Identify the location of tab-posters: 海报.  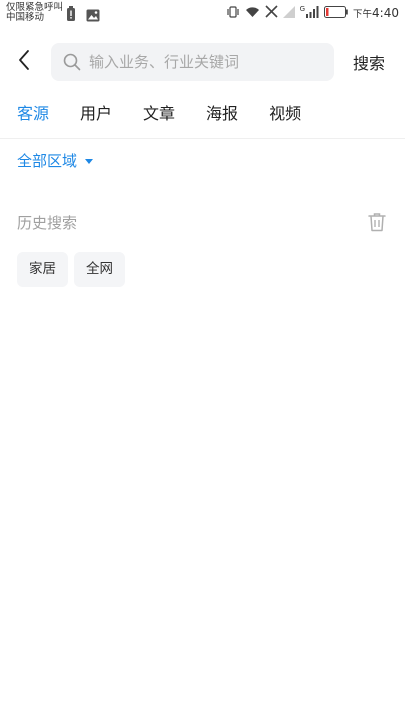
(222, 115).